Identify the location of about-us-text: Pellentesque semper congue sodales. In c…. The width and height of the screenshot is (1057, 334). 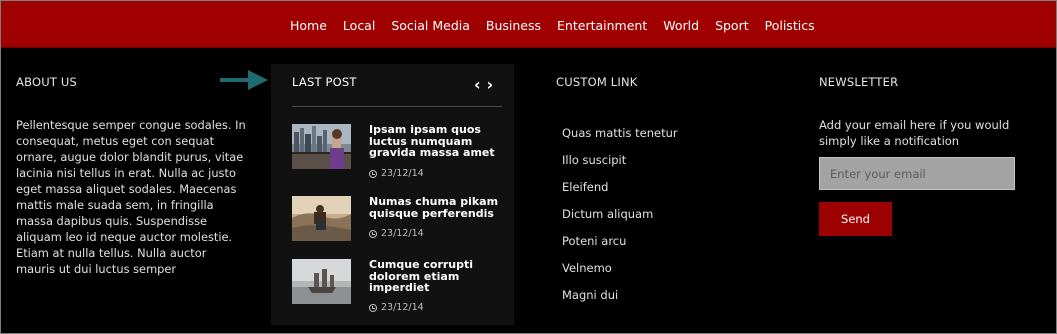
(131, 197).